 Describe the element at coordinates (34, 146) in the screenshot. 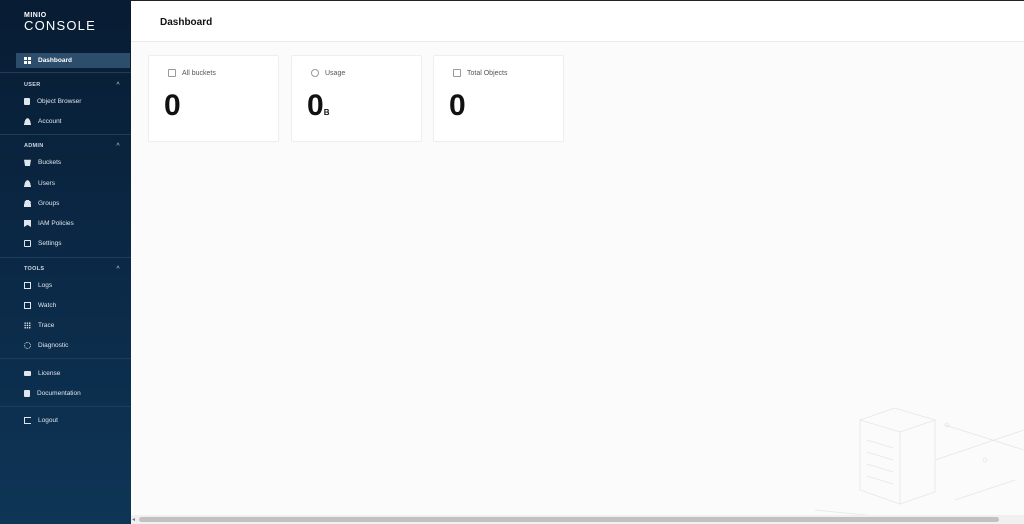

I see `section-admin-label: ADMIN` at that location.